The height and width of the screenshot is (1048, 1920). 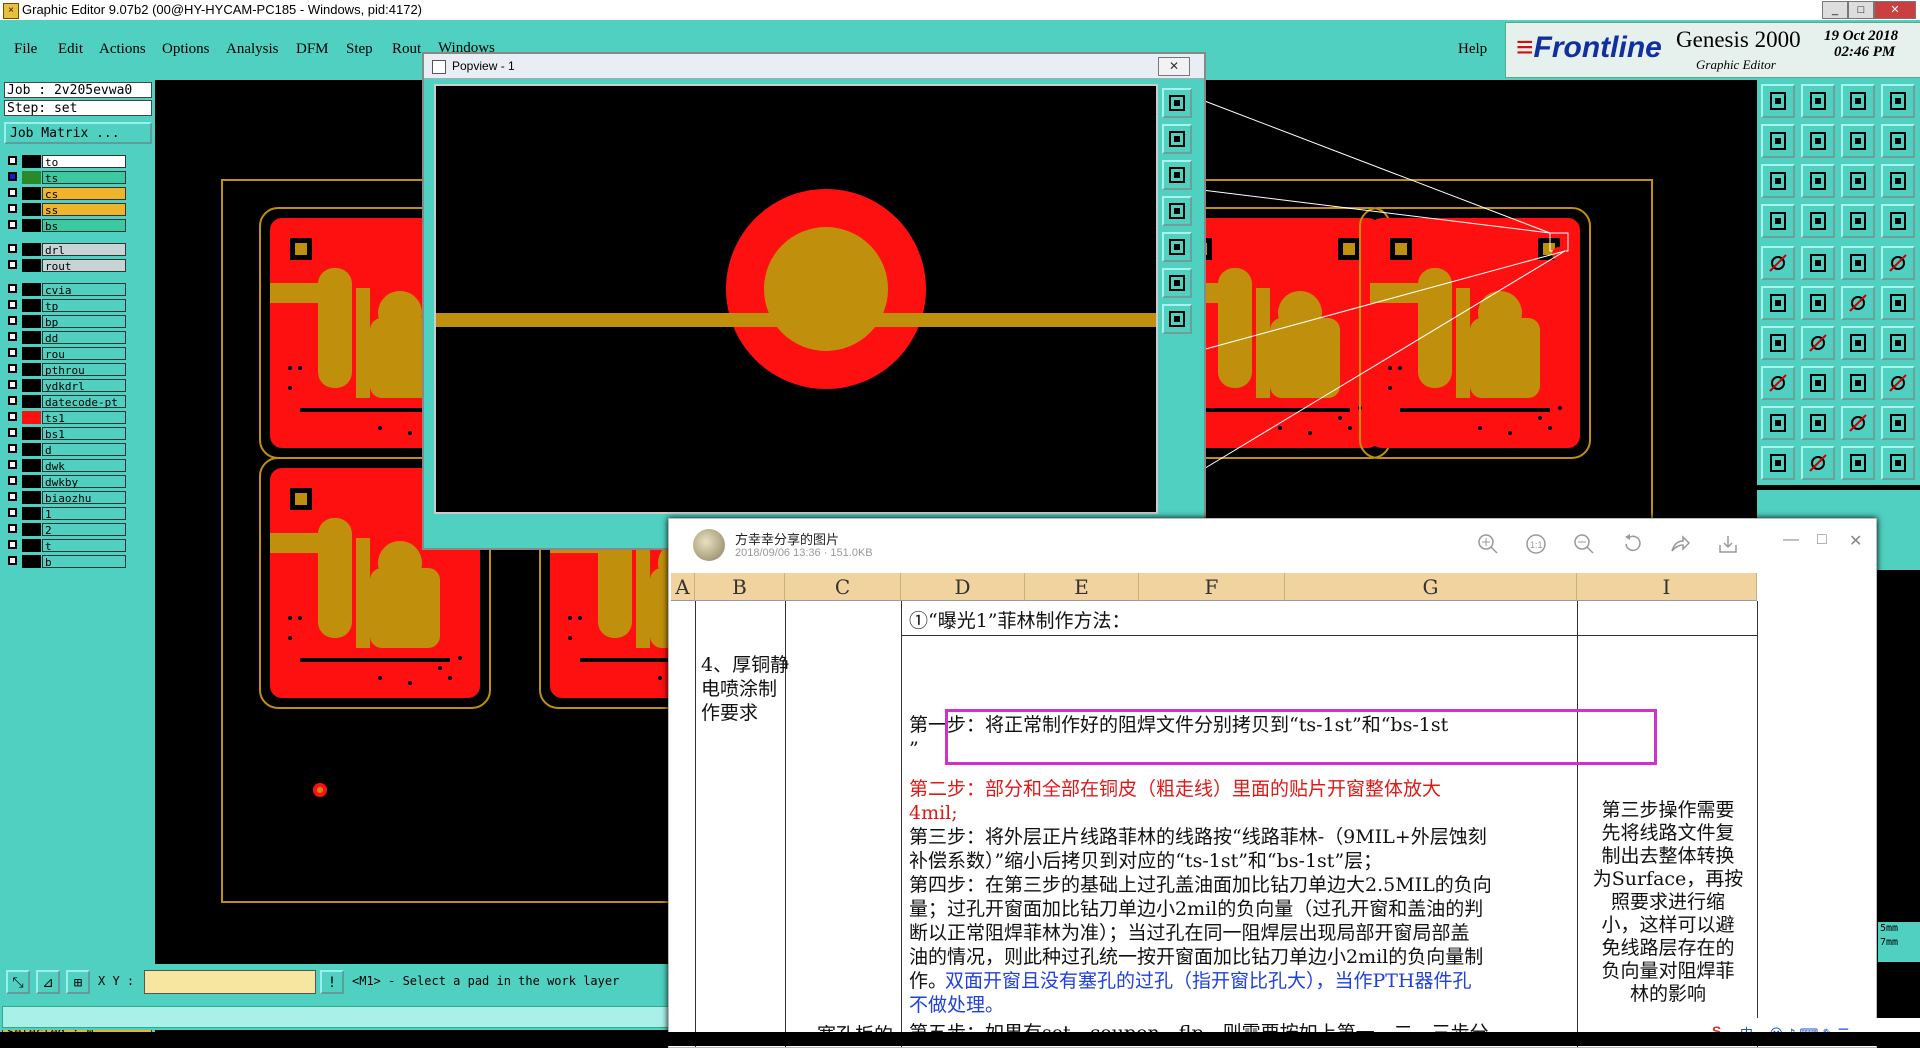 What do you see at coordinates (1858, 141) in the screenshot?
I see `layer-icon` at bounding box center [1858, 141].